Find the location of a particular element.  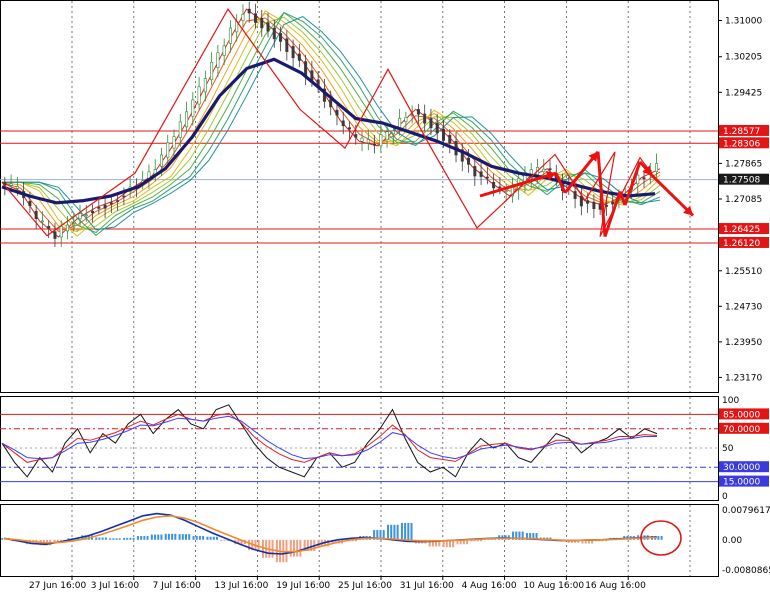

osc-level-tag-label: 15.0000 is located at coordinates (741, 483).